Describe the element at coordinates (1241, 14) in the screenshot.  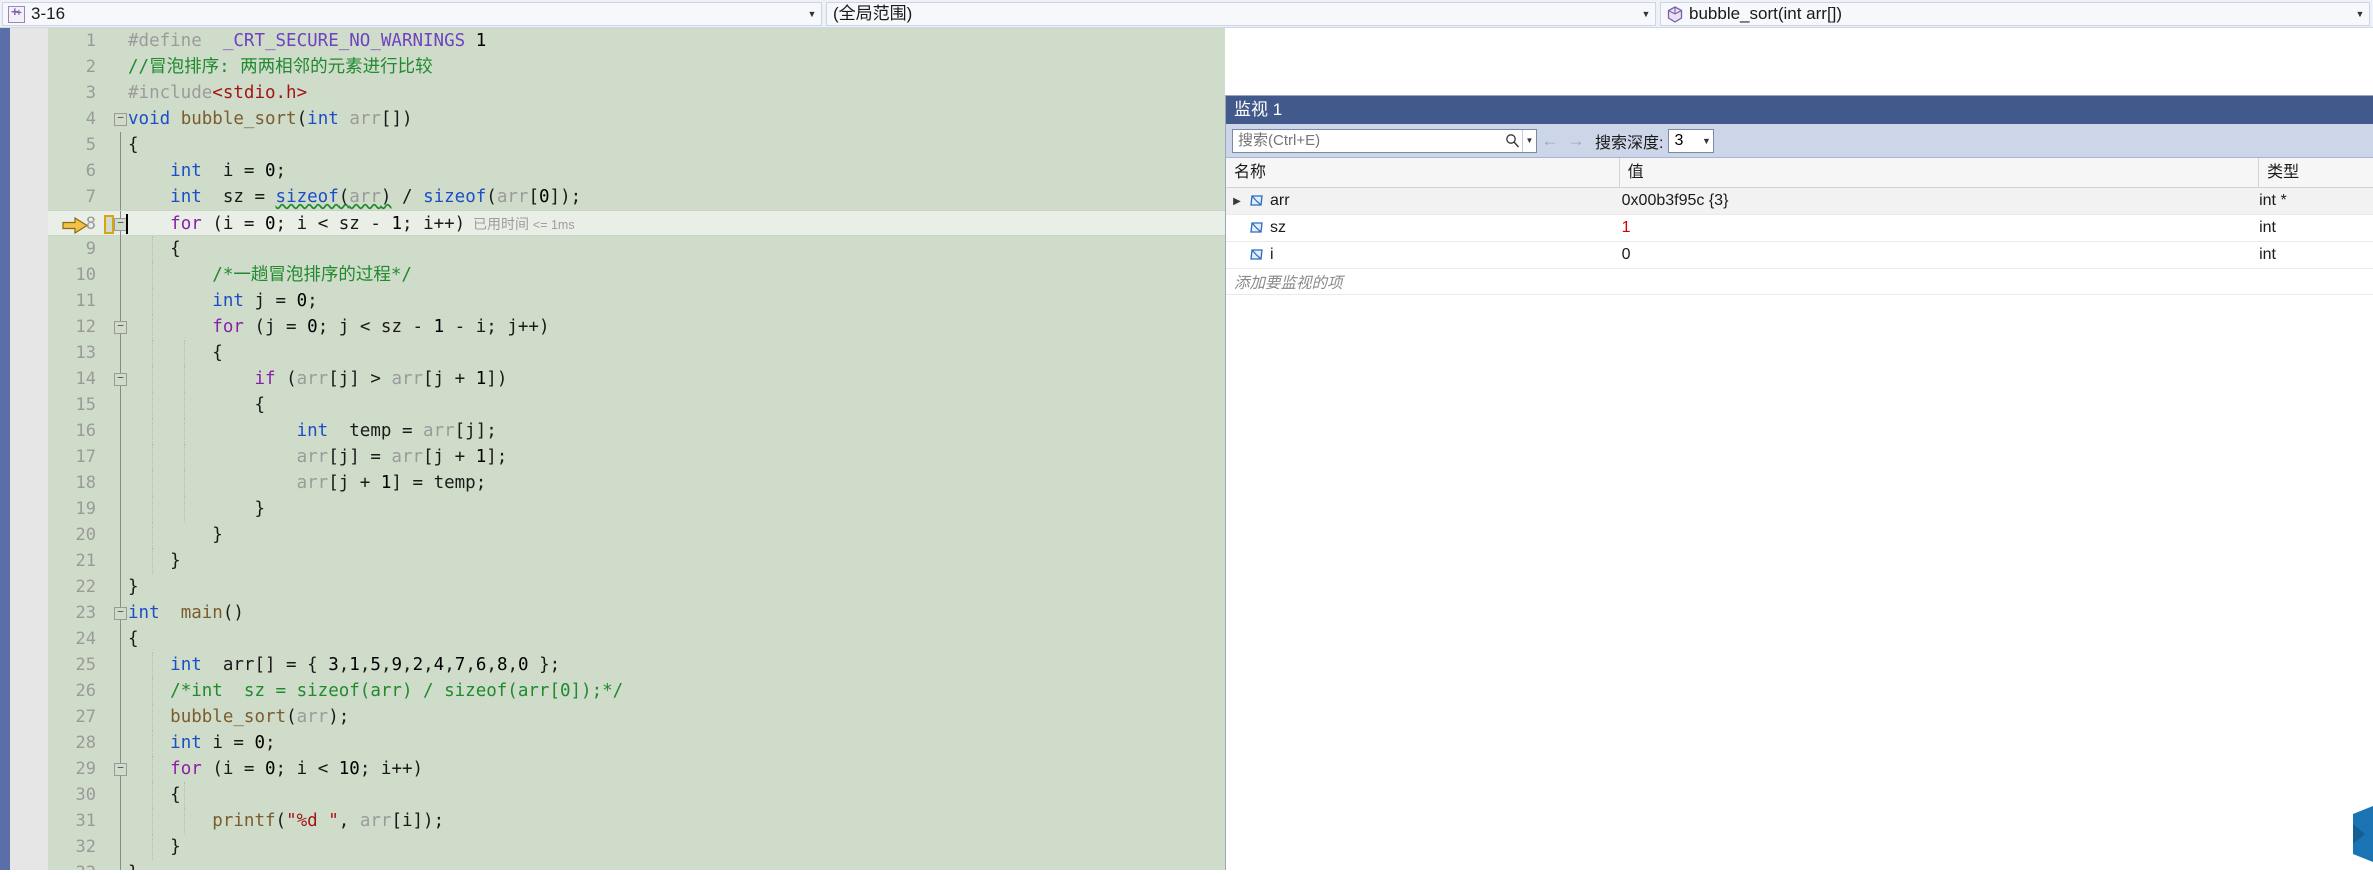
I see `scope-selector: (全局范围)` at that location.